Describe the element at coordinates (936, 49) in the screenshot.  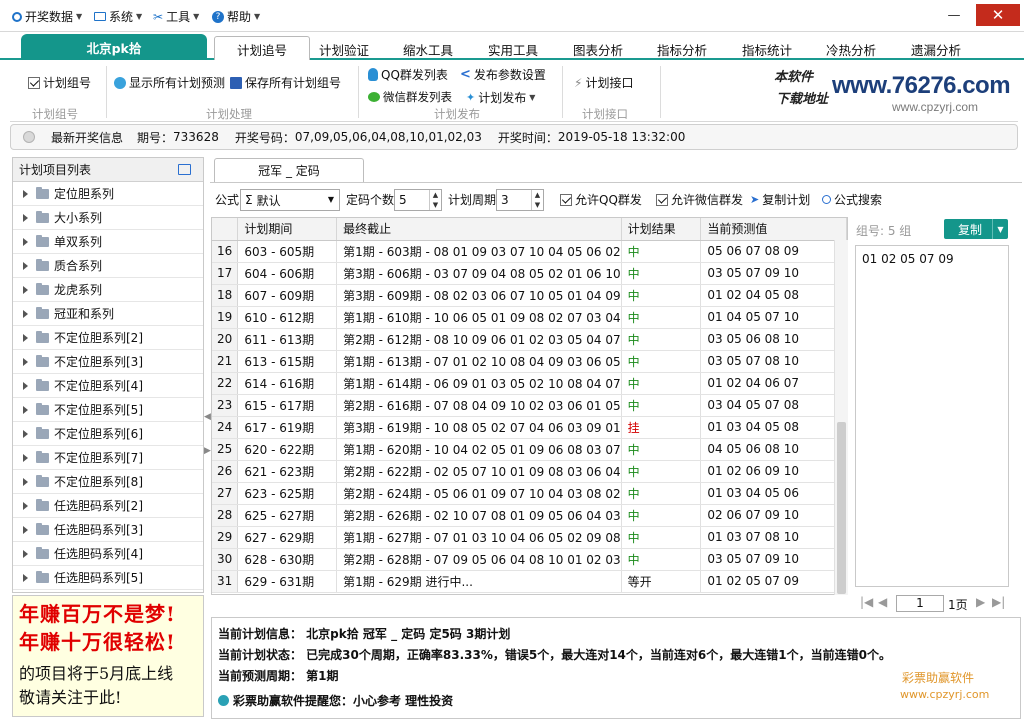
I see `tab-omission: 遗漏分析` at that location.